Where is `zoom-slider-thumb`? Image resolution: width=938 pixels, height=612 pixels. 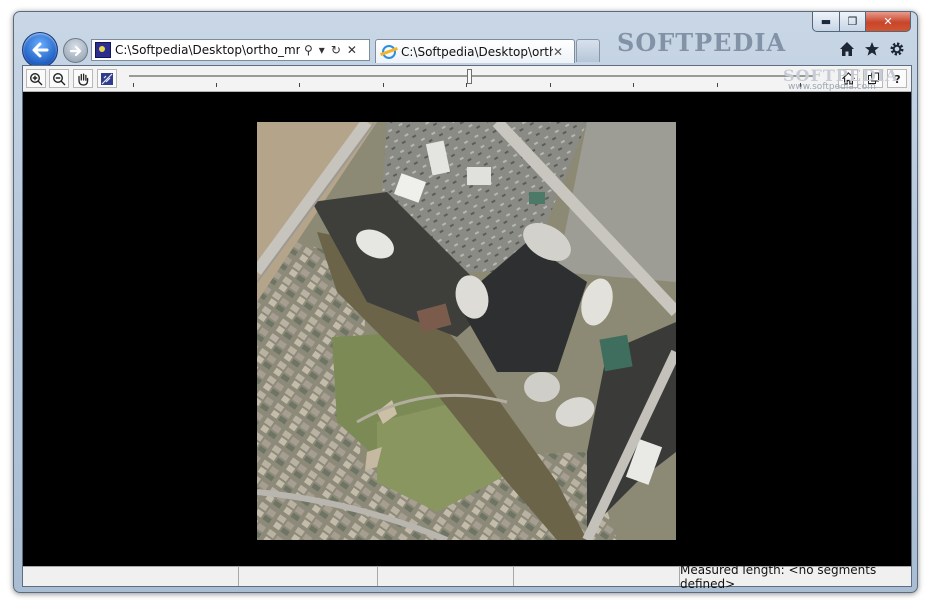 zoom-slider-thumb is located at coordinates (469, 76).